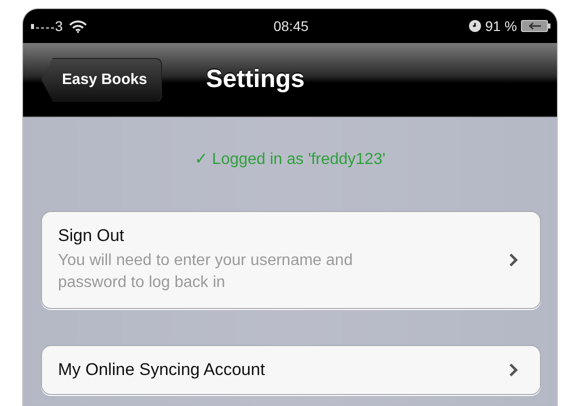 The height and width of the screenshot is (406, 562). What do you see at coordinates (101, 80) in the screenshot?
I see `back-button: Easy Books` at bounding box center [101, 80].